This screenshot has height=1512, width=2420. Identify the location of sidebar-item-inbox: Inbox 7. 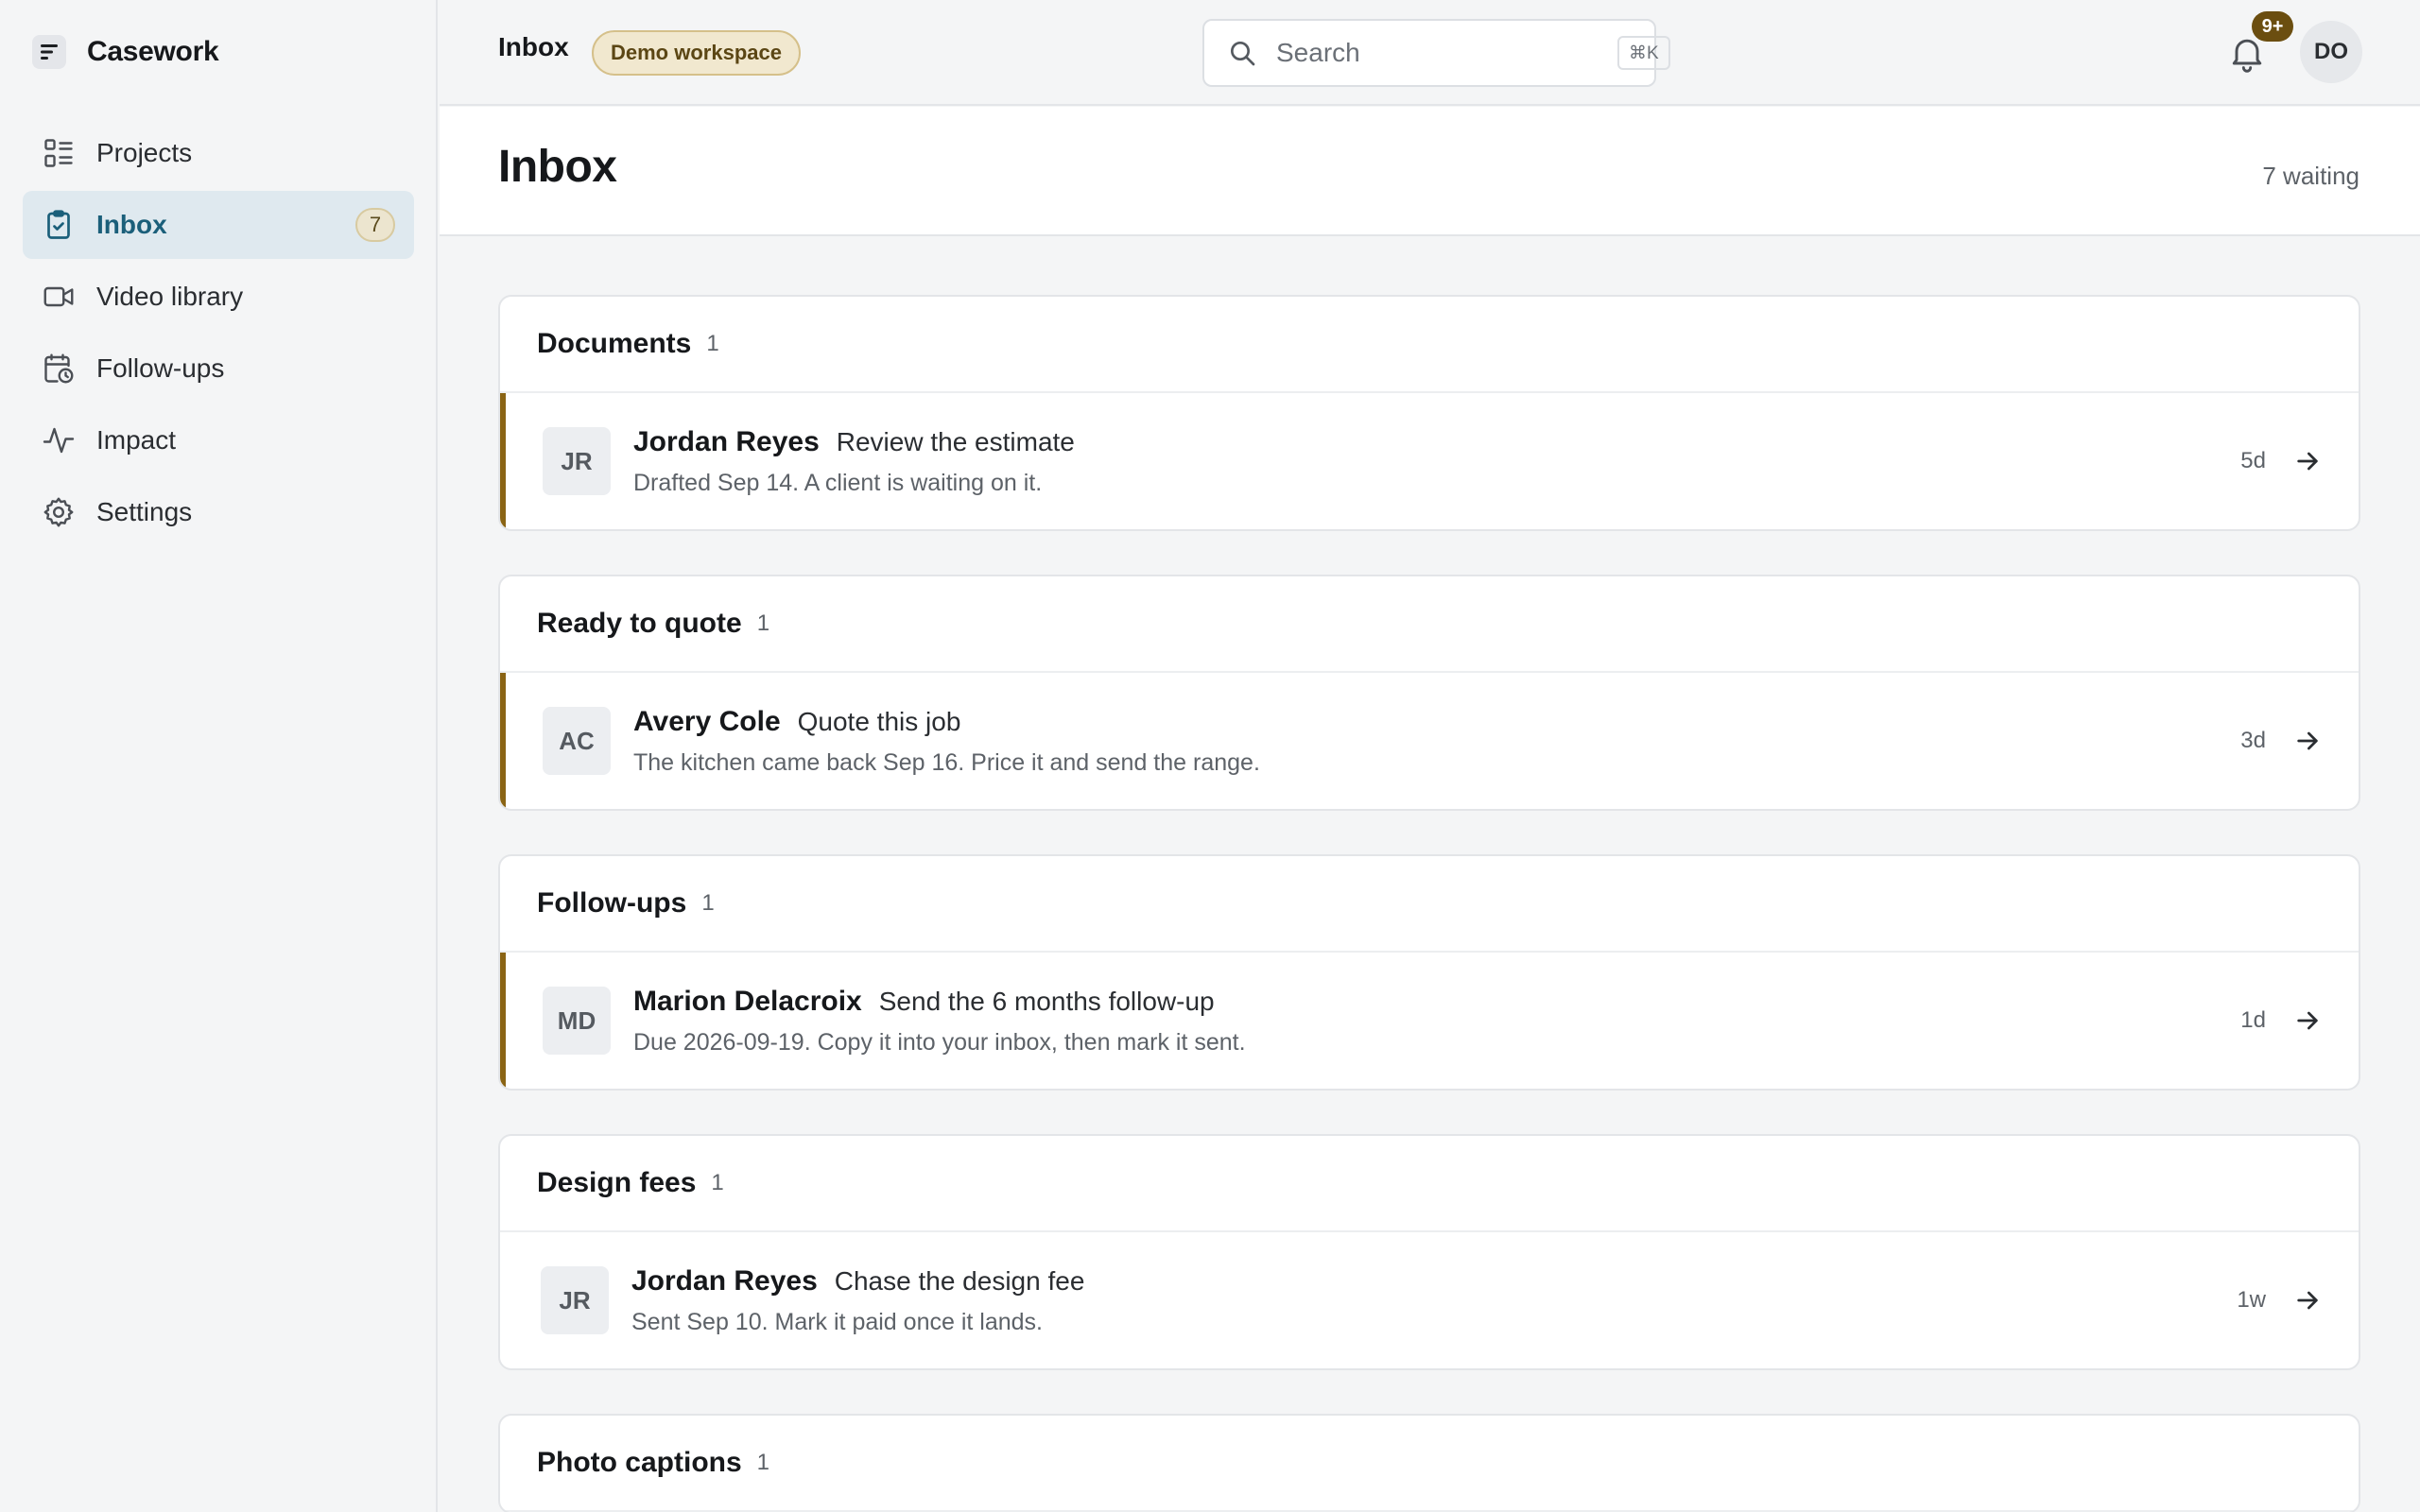
(218, 225).